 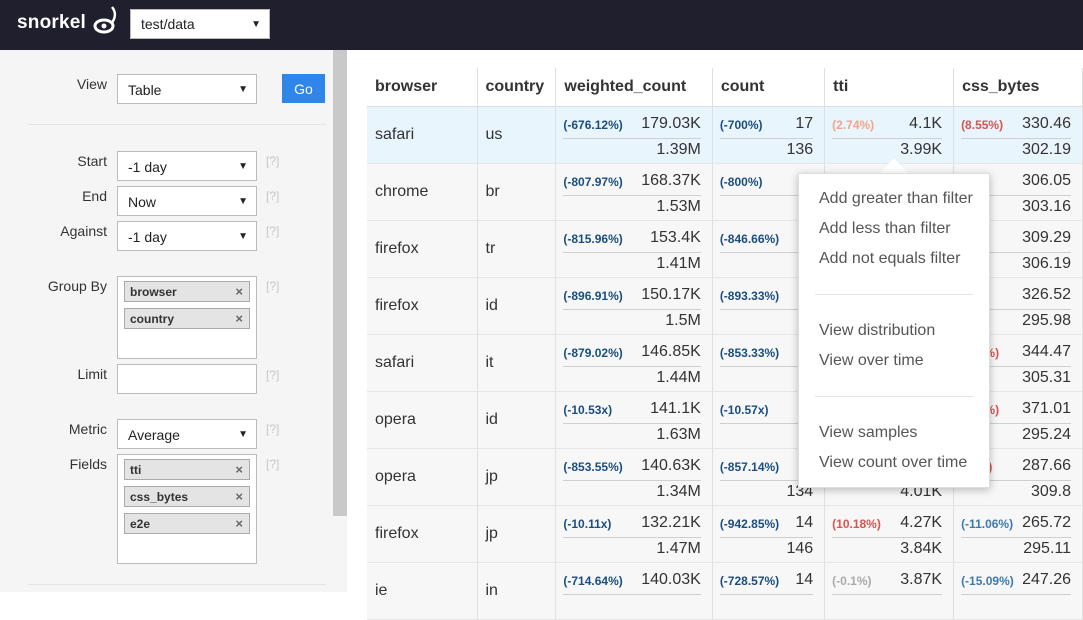 What do you see at coordinates (272, 464) in the screenshot?
I see `fields-help-link: [?]` at bounding box center [272, 464].